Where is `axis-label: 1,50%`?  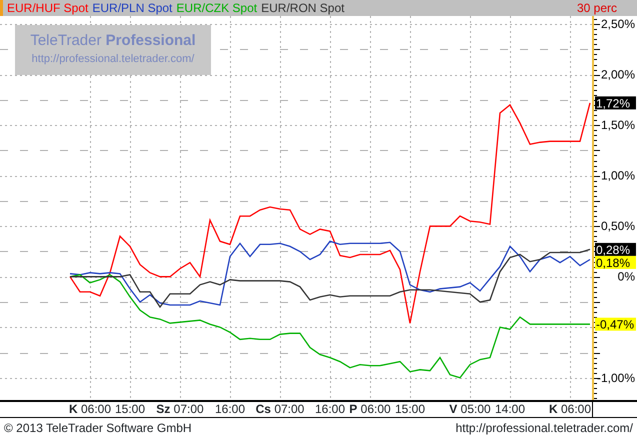
axis-label: 1,50% is located at coordinates (617, 125).